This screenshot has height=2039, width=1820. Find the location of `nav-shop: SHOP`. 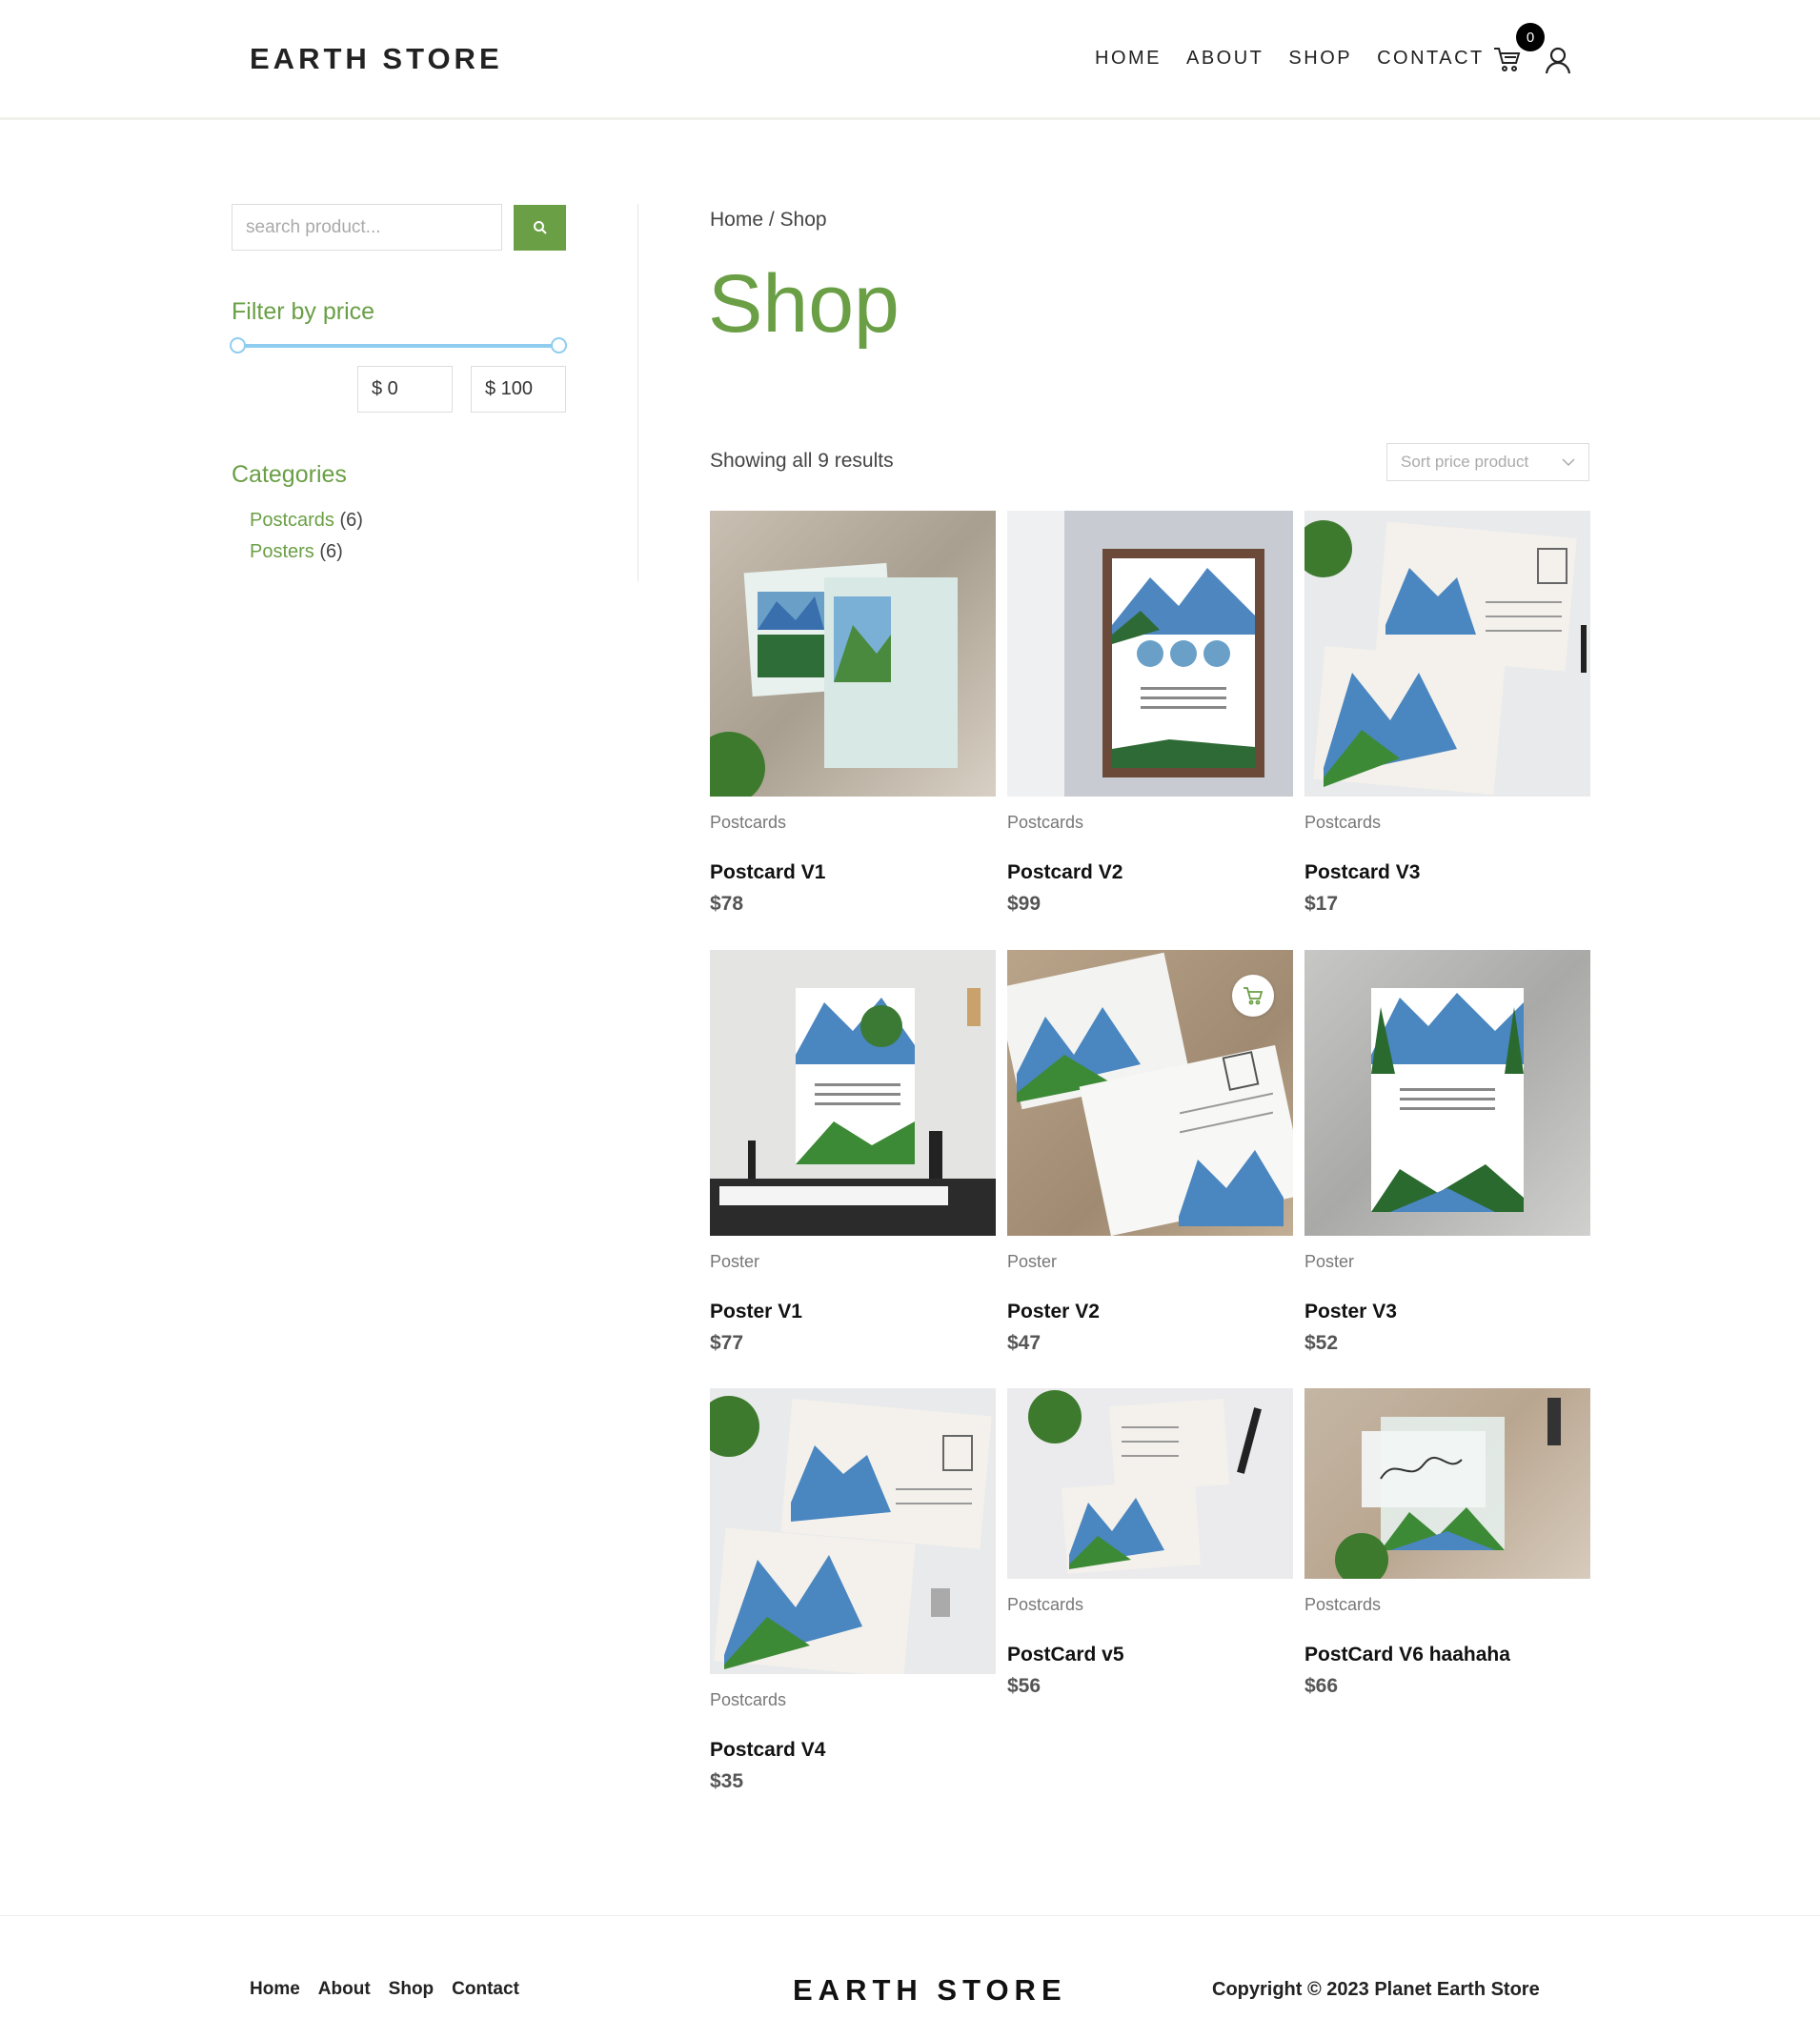

nav-shop: SHOP is located at coordinates (1320, 59).